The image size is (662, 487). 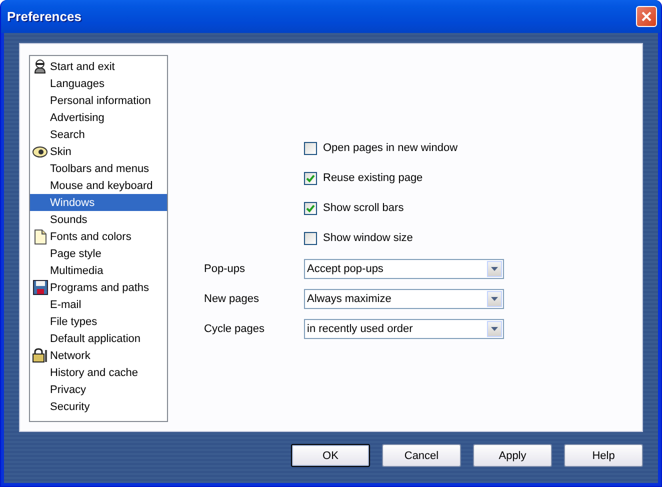 I want to click on dialog-button: Apply, so click(x=512, y=455).